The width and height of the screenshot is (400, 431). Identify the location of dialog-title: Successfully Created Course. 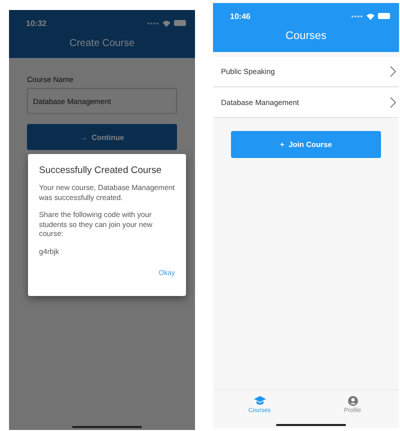
(100, 170).